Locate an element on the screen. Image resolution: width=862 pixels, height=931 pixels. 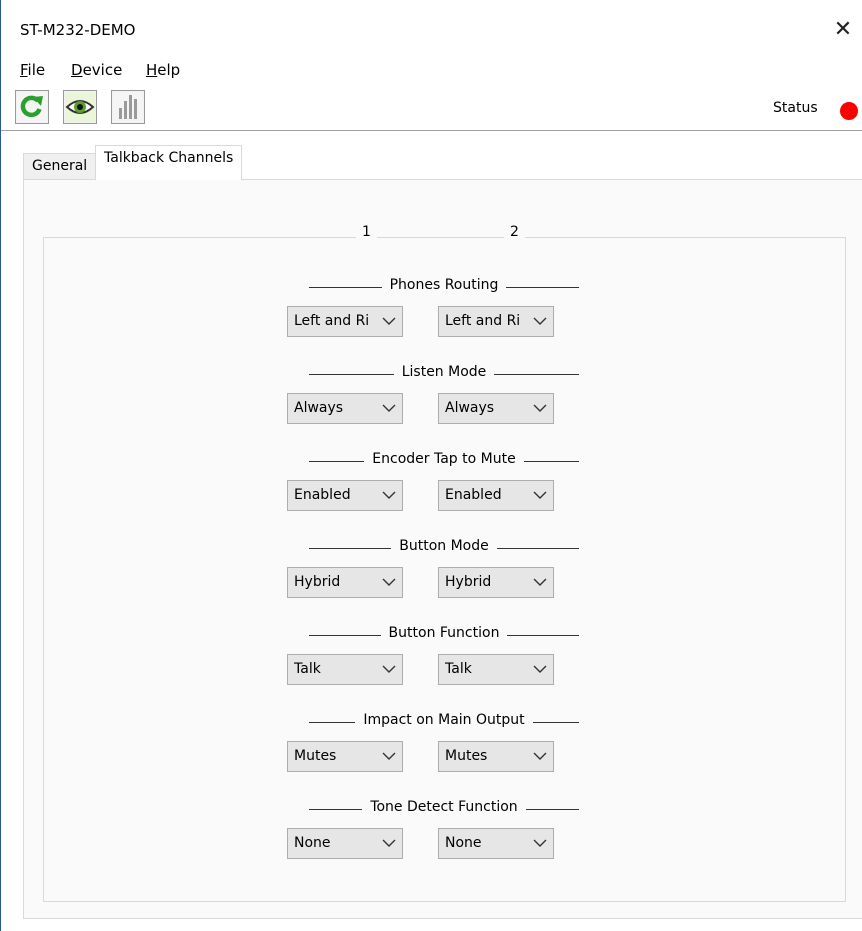
menu-file: File is located at coordinates (32, 70).